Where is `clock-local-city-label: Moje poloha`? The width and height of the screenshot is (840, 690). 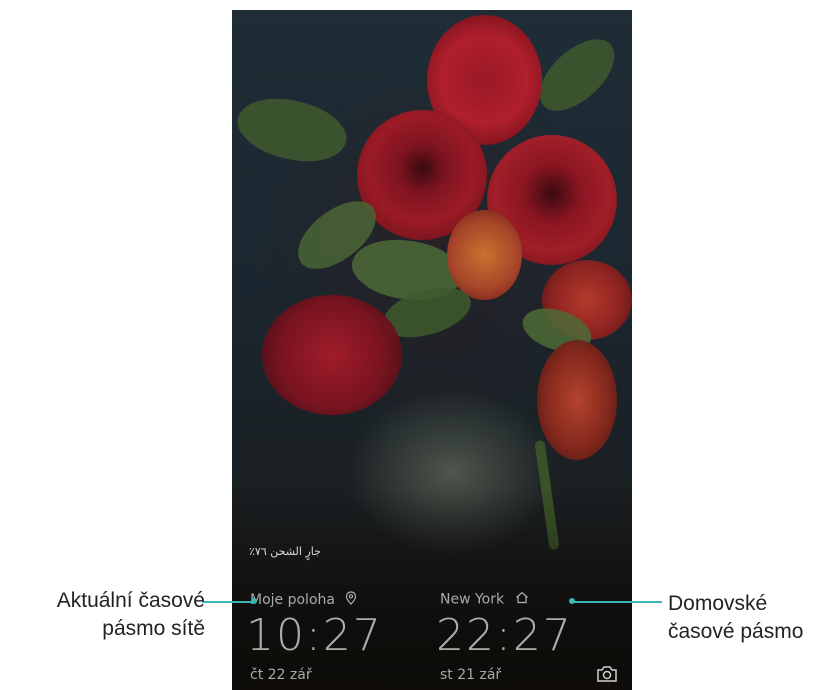 clock-local-city-label: Moje poloha is located at coordinates (292, 600).